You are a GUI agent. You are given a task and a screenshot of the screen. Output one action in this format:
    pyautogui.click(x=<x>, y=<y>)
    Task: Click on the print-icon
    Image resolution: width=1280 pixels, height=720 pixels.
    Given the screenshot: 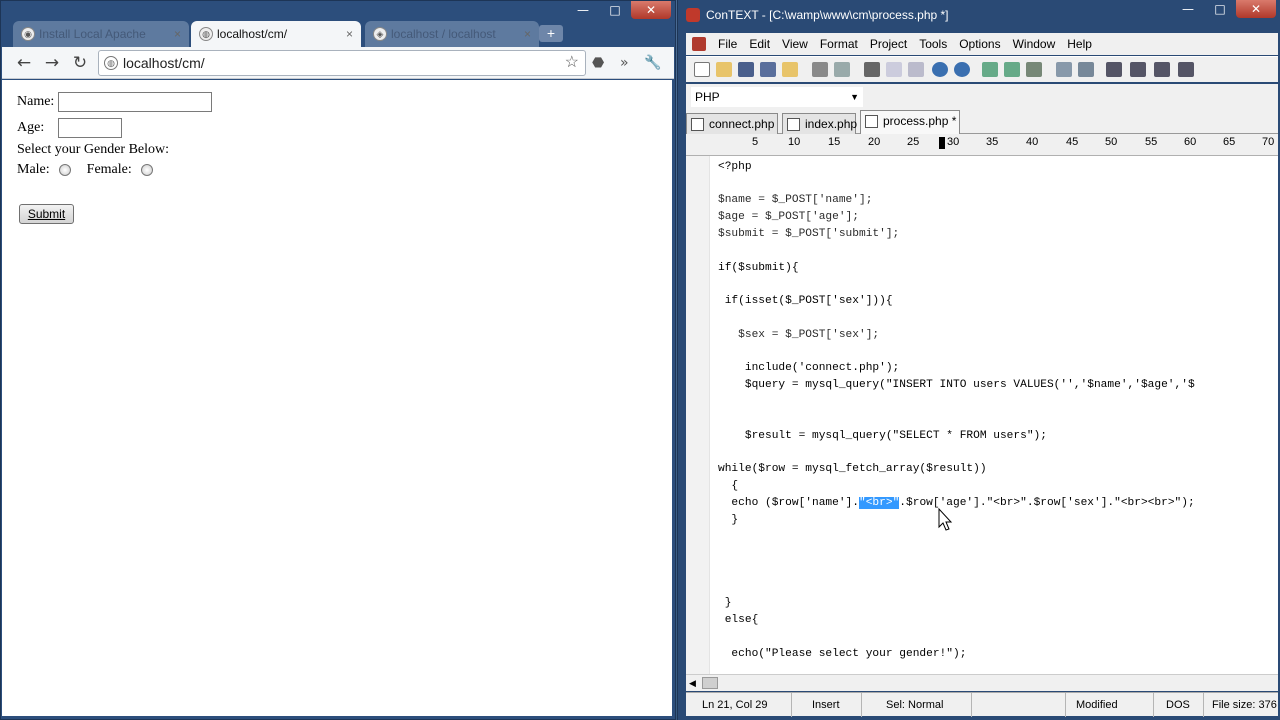 What is the action you would take?
    pyautogui.click(x=820, y=69)
    